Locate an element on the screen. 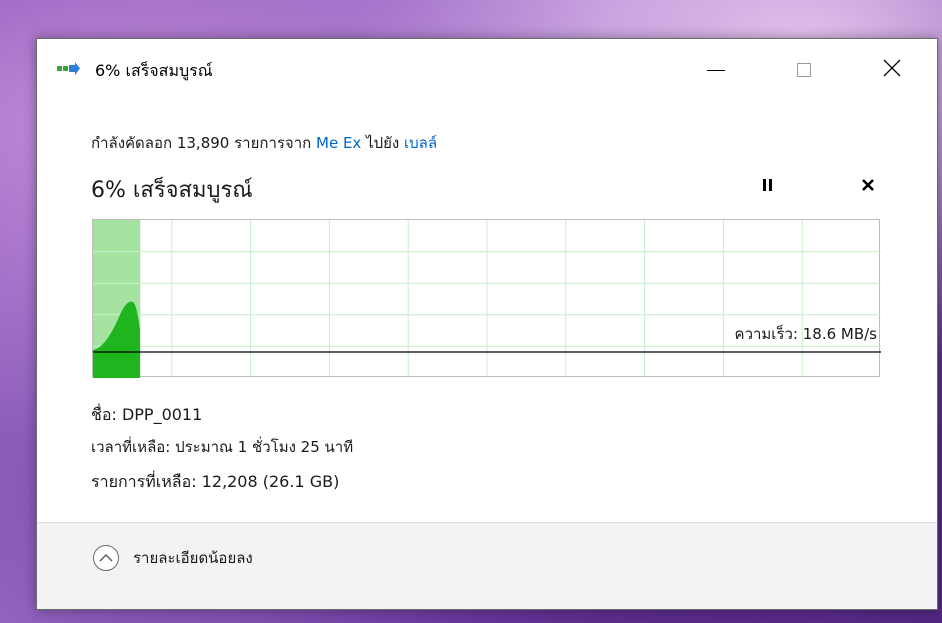 Image resolution: width=942 pixels, height=623 pixels. window-title: 6% เสร็จสมบูรณ์ is located at coordinates (154, 70).